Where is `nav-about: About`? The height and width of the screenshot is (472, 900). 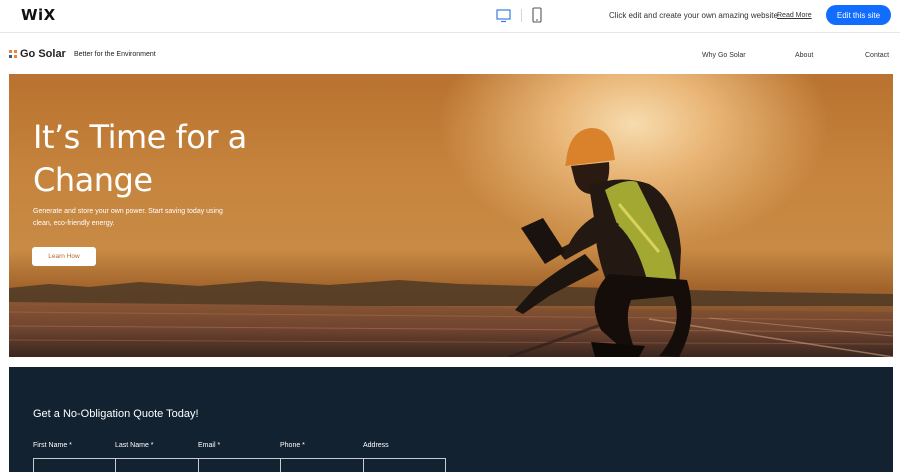 nav-about: About is located at coordinates (804, 55).